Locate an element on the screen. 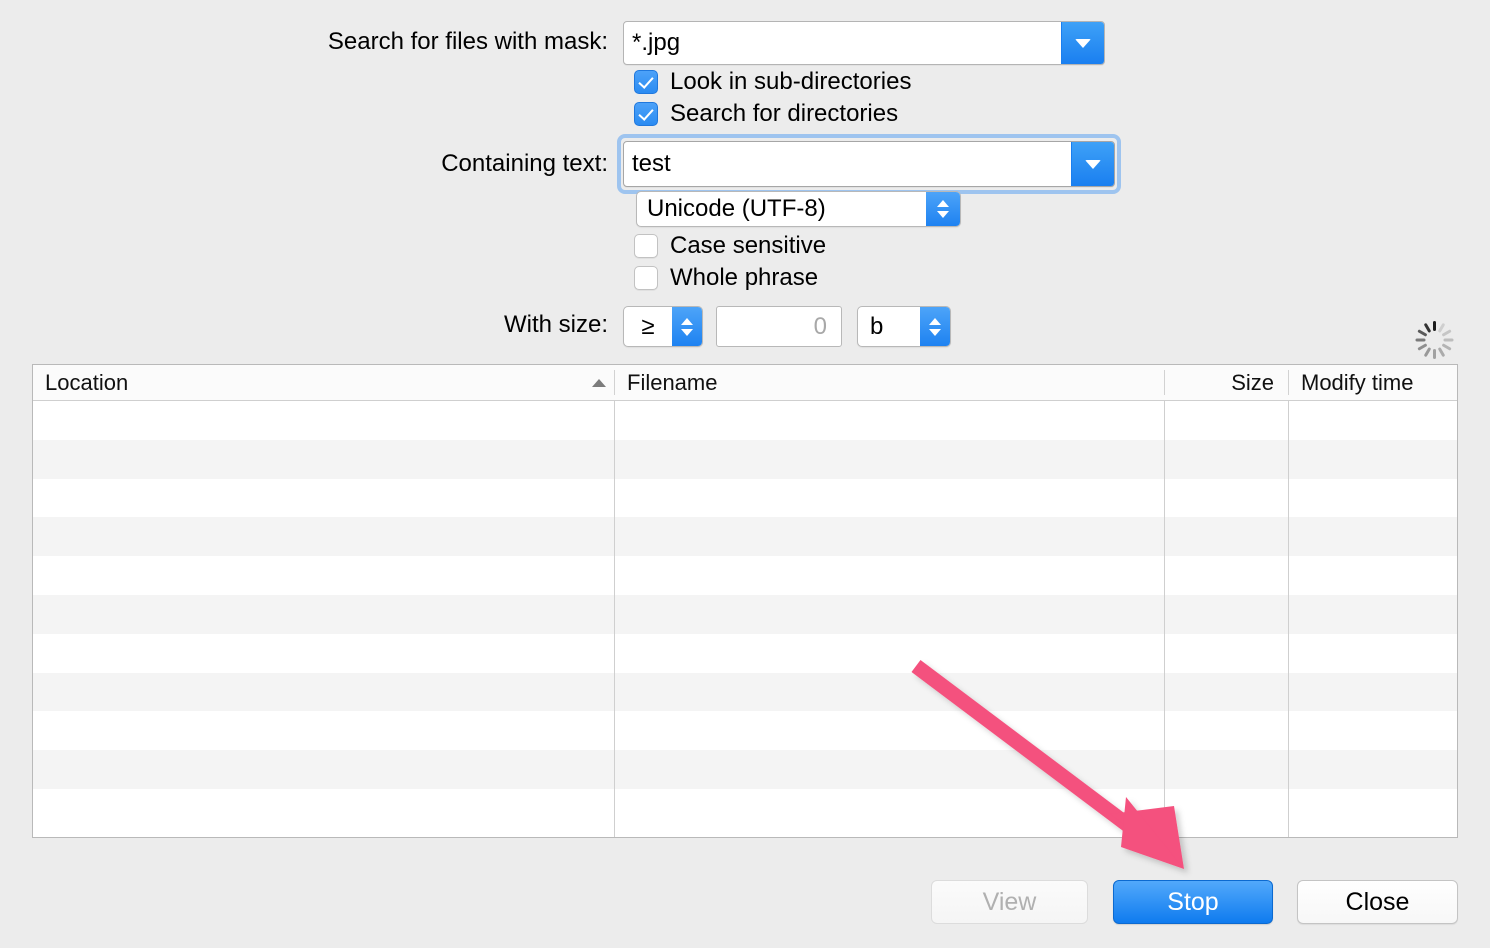 This screenshot has height=948, width=1490. containing-text-row: Containing text: is located at coordinates (444, 164).